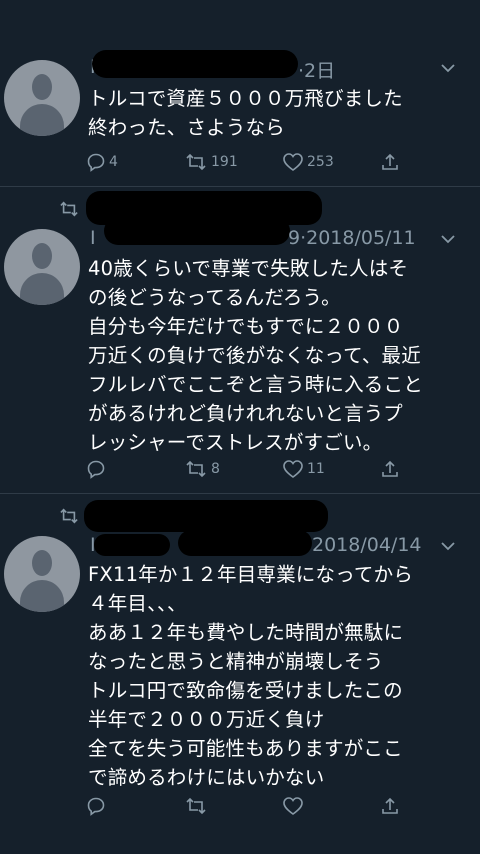 The width and height of the screenshot is (480, 854). I want to click on retweet-button: 191, so click(211, 162).